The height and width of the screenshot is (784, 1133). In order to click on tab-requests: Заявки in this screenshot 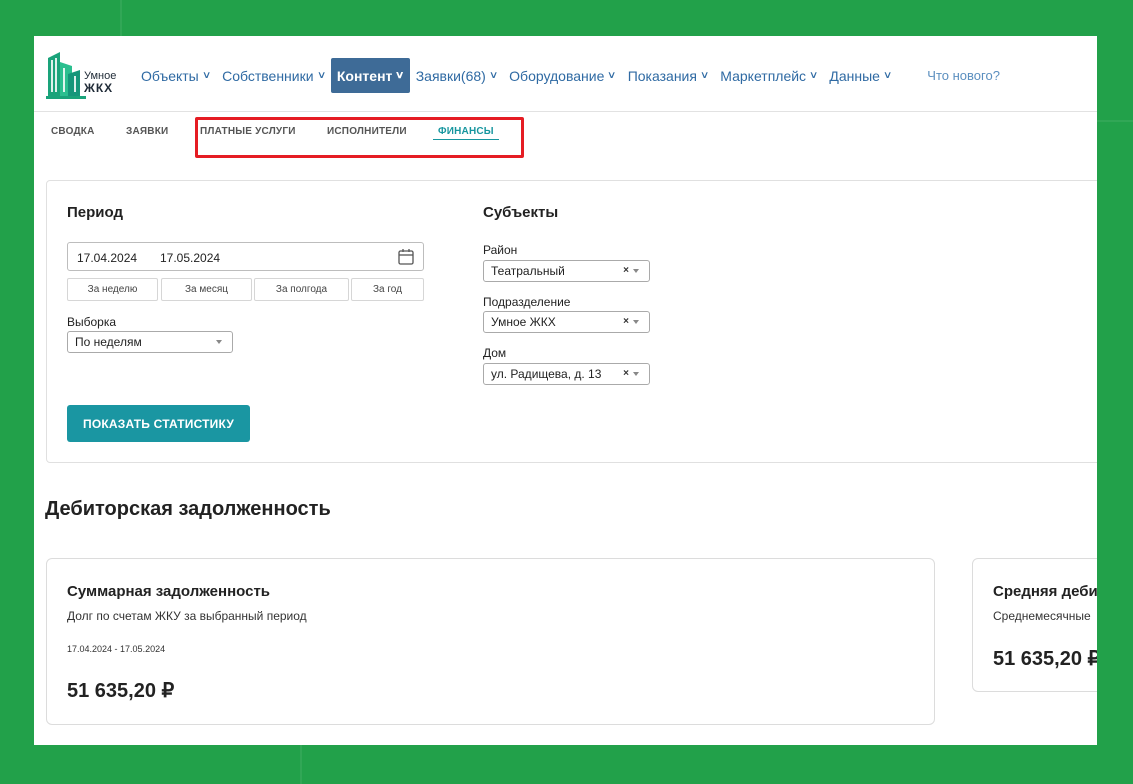, I will do `click(147, 131)`.